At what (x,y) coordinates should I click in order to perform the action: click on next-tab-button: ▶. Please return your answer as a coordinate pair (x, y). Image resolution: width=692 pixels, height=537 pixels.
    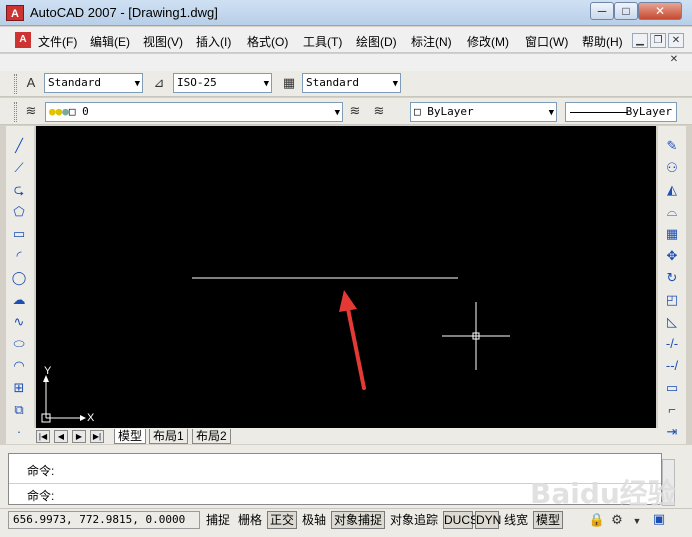
    Looking at the image, I should click on (79, 436).